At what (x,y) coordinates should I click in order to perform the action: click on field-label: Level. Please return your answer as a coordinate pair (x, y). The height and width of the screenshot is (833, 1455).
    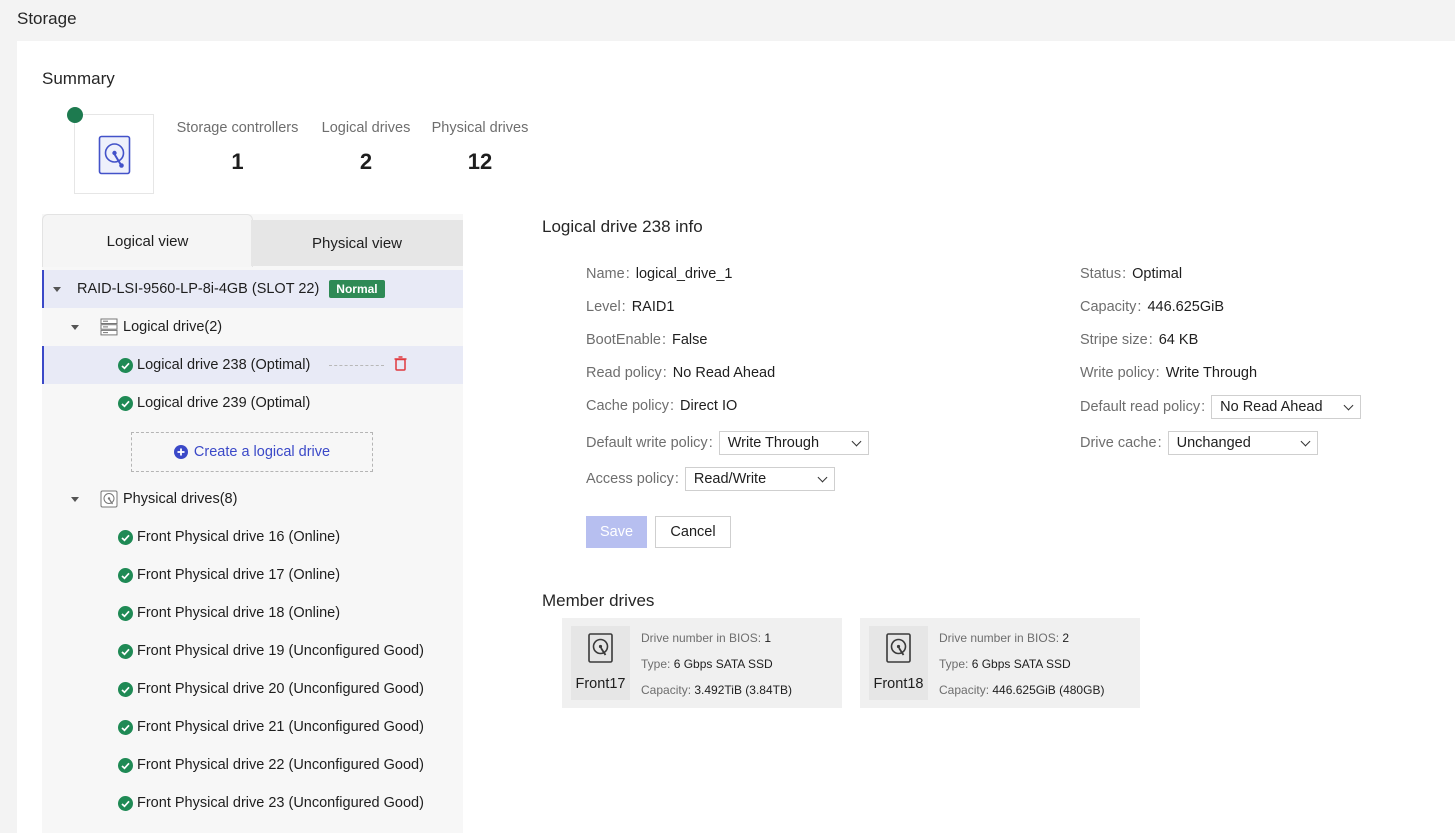
    Looking at the image, I should click on (603, 307).